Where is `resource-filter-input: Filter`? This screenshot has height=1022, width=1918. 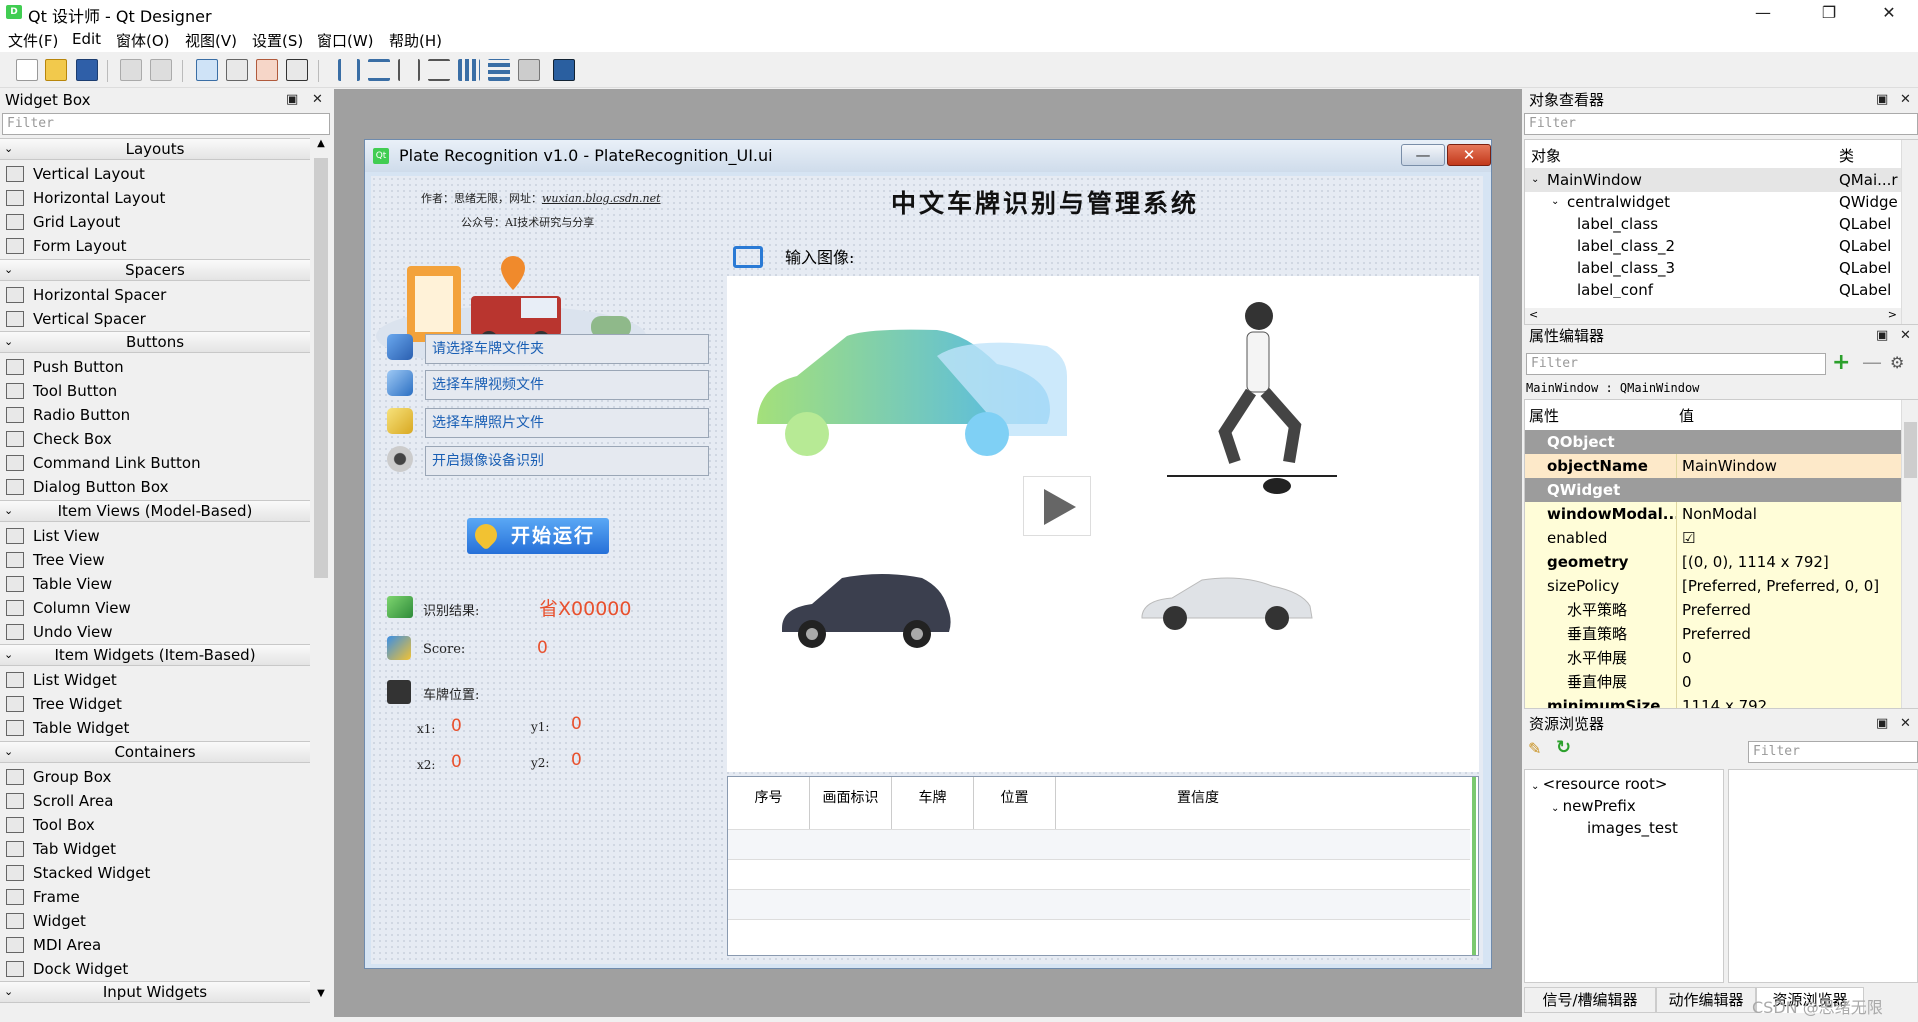 resource-filter-input: Filter is located at coordinates (1833, 752).